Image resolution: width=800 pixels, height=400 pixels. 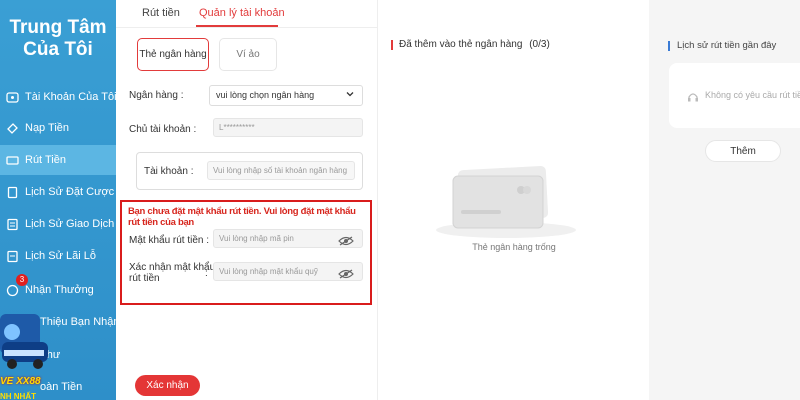 I want to click on empty-bank-card-illustration, so click(x=506, y=201).